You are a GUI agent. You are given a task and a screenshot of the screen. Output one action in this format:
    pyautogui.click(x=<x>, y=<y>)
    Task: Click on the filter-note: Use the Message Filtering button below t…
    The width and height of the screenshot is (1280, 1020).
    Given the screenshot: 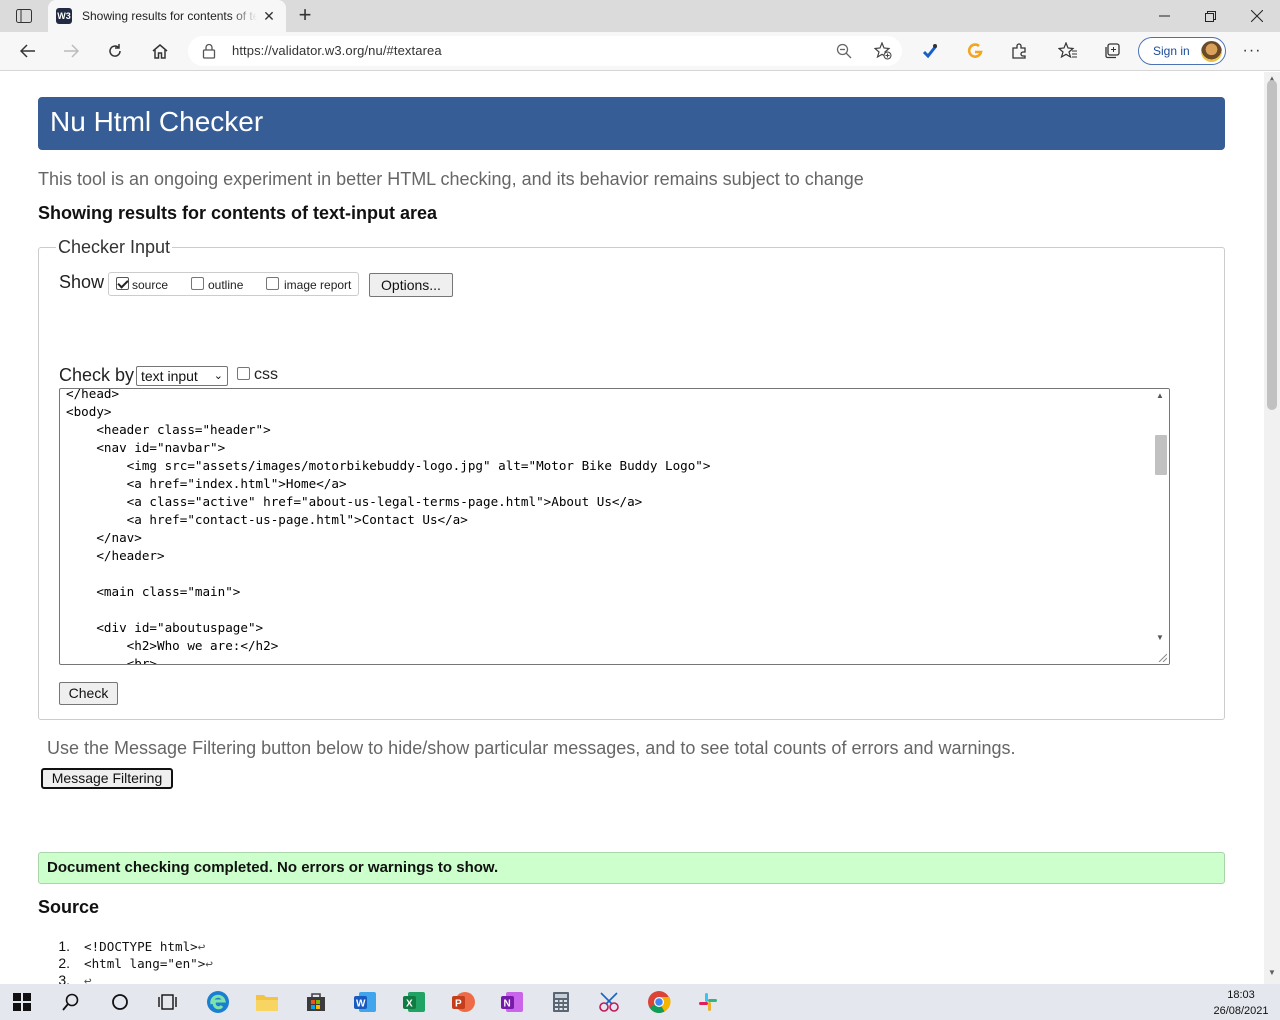 What is the action you would take?
    pyautogui.click(x=531, y=748)
    